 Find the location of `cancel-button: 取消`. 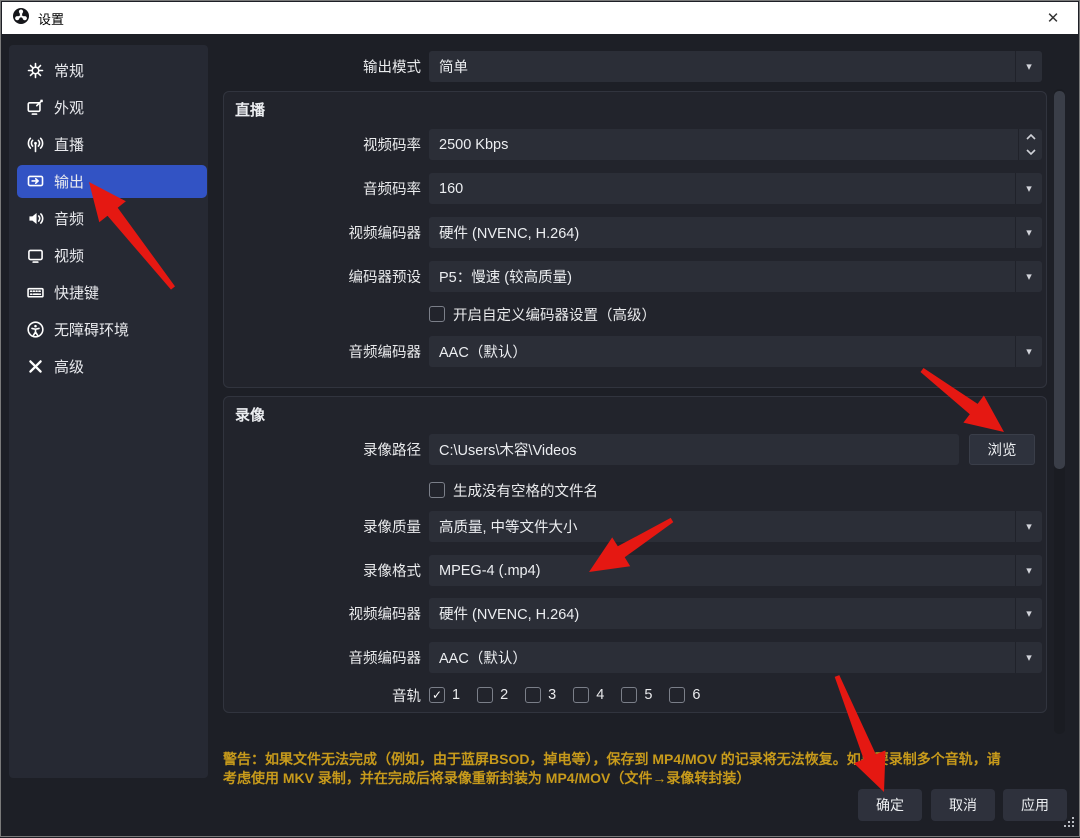

cancel-button: 取消 is located at coordinates (963, 805).